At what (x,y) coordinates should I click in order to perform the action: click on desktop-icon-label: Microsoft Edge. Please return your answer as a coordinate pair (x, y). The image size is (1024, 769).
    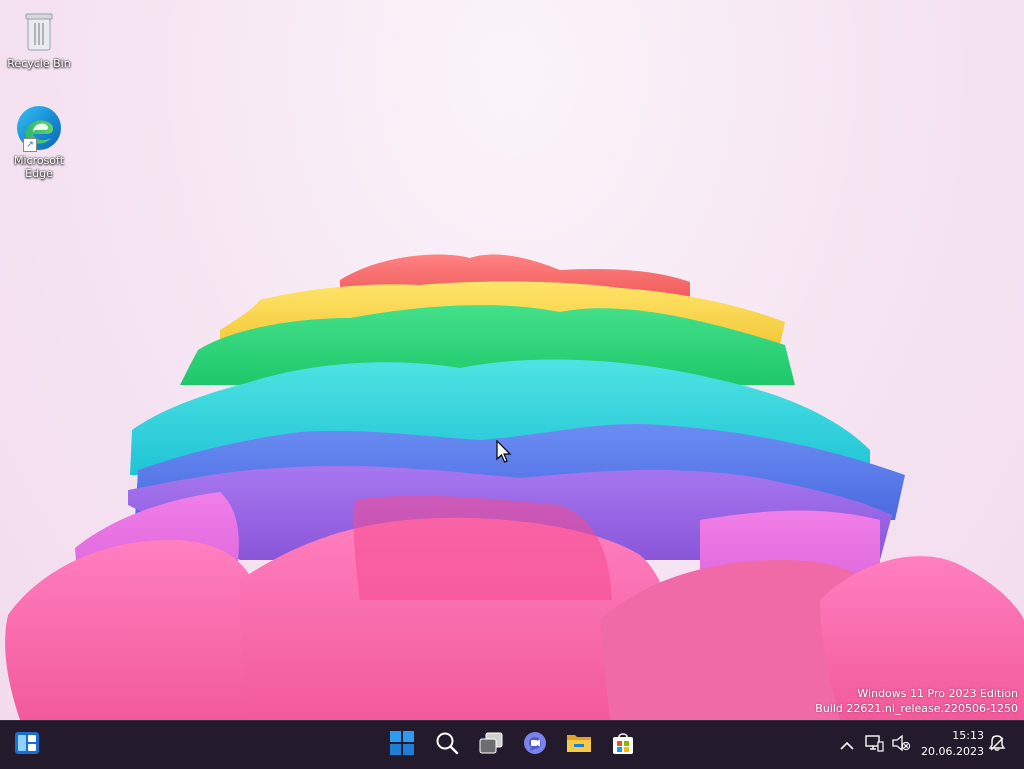
    Looking at the image, I should click on (39, 167).